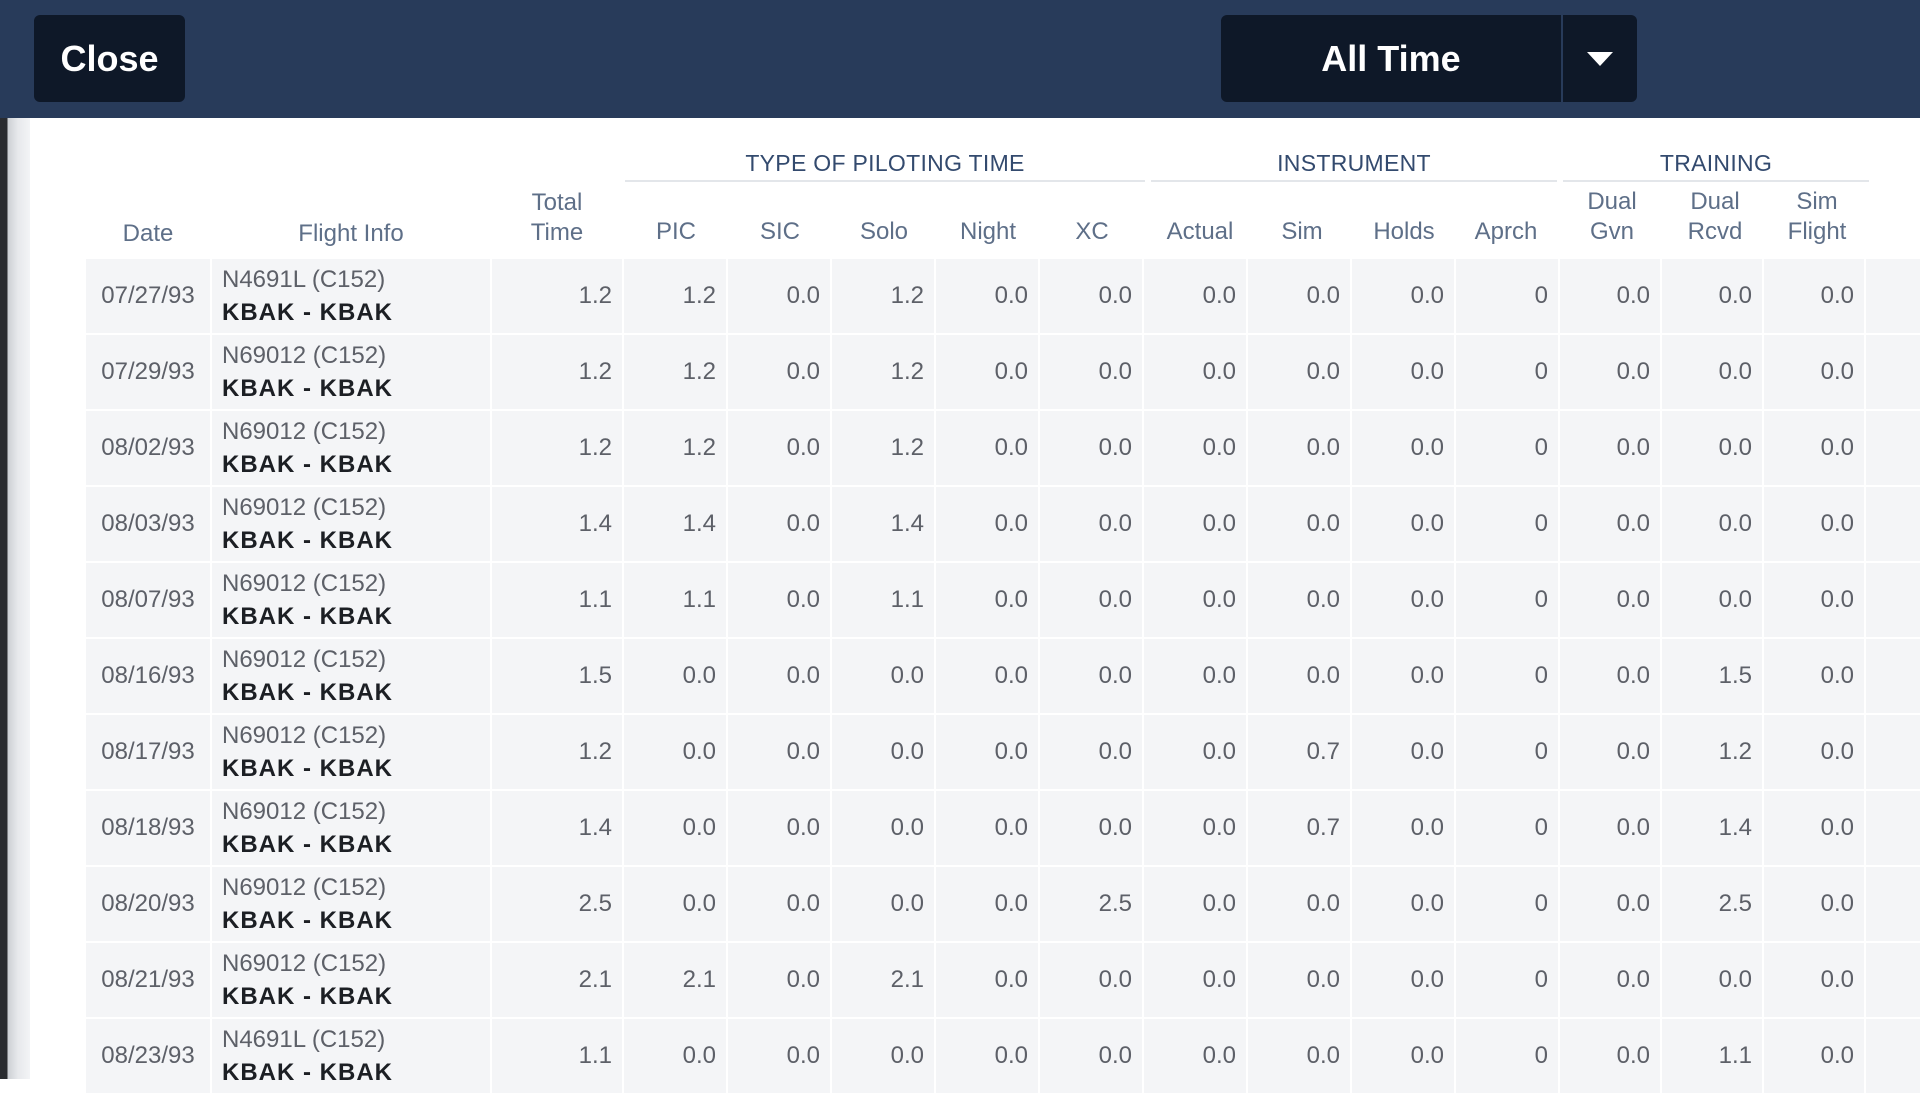 The width and height of the screenshot is (1920, 1095). What do you see at coordinates (1600, 58) in the screenshot?
I see `time-range-dropdown-button` at bounding box center [1600, 58].